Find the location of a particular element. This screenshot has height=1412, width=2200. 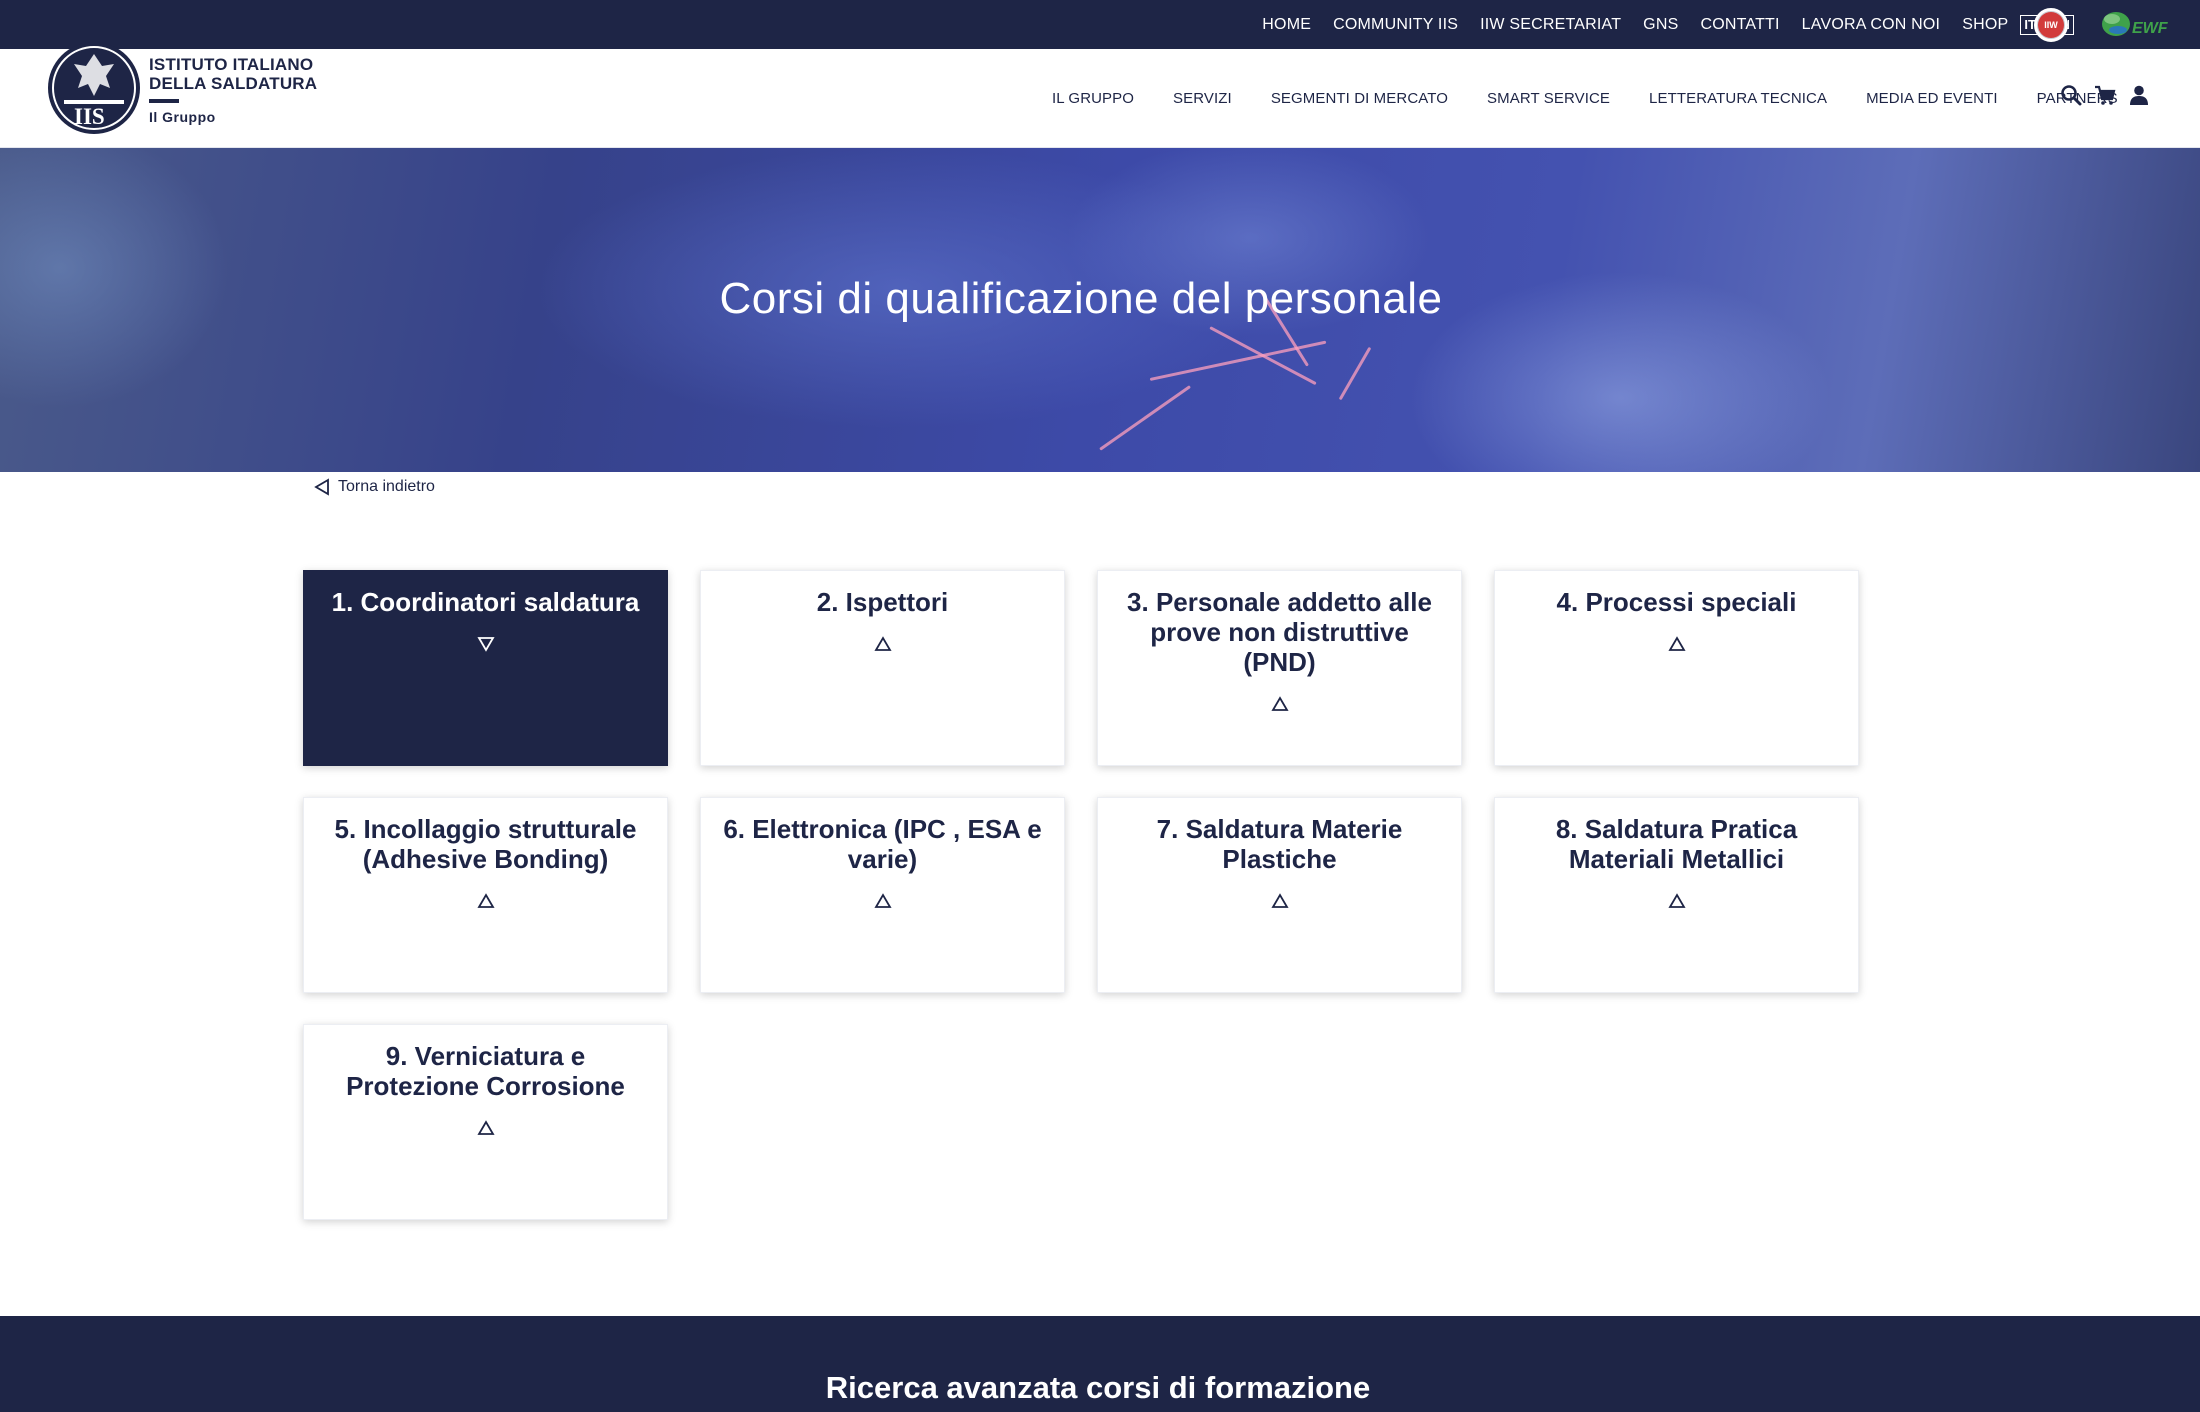

logo-divider is located at coordinates (164, 101).